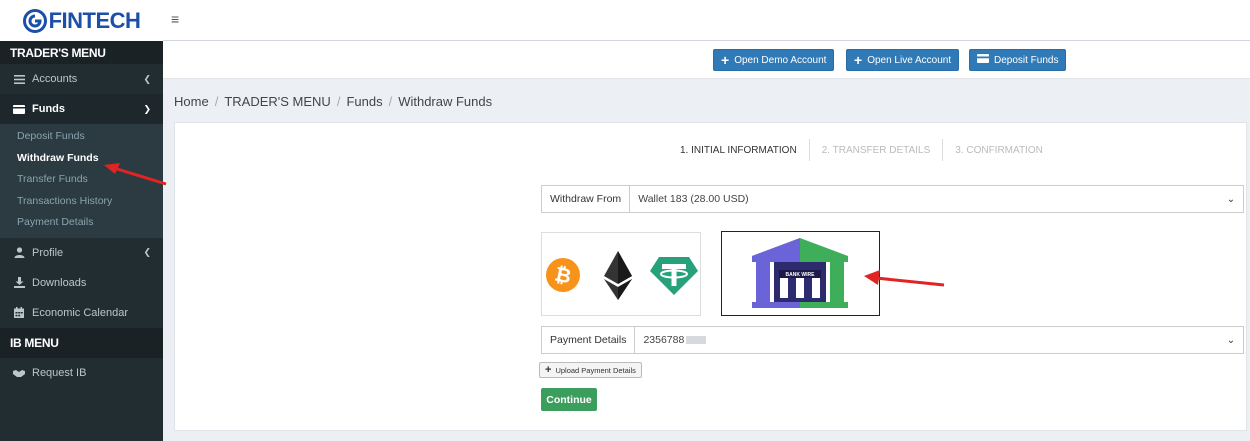 The image size is (1250, 441). I want to click on sidebar-item-funds: Funds ❯, so click(81, 109).